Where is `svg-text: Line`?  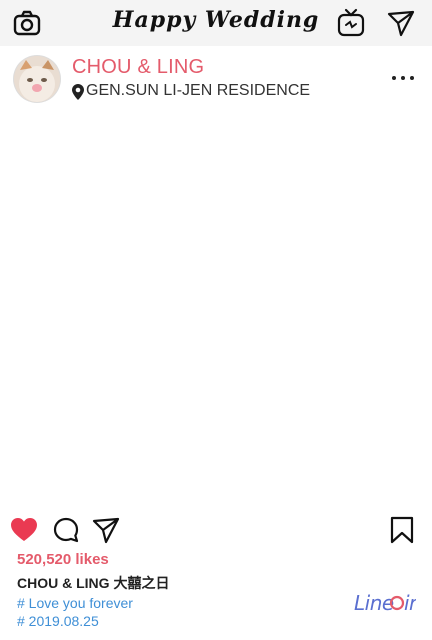
svg-text: Line is located at coordinates (374, 603).